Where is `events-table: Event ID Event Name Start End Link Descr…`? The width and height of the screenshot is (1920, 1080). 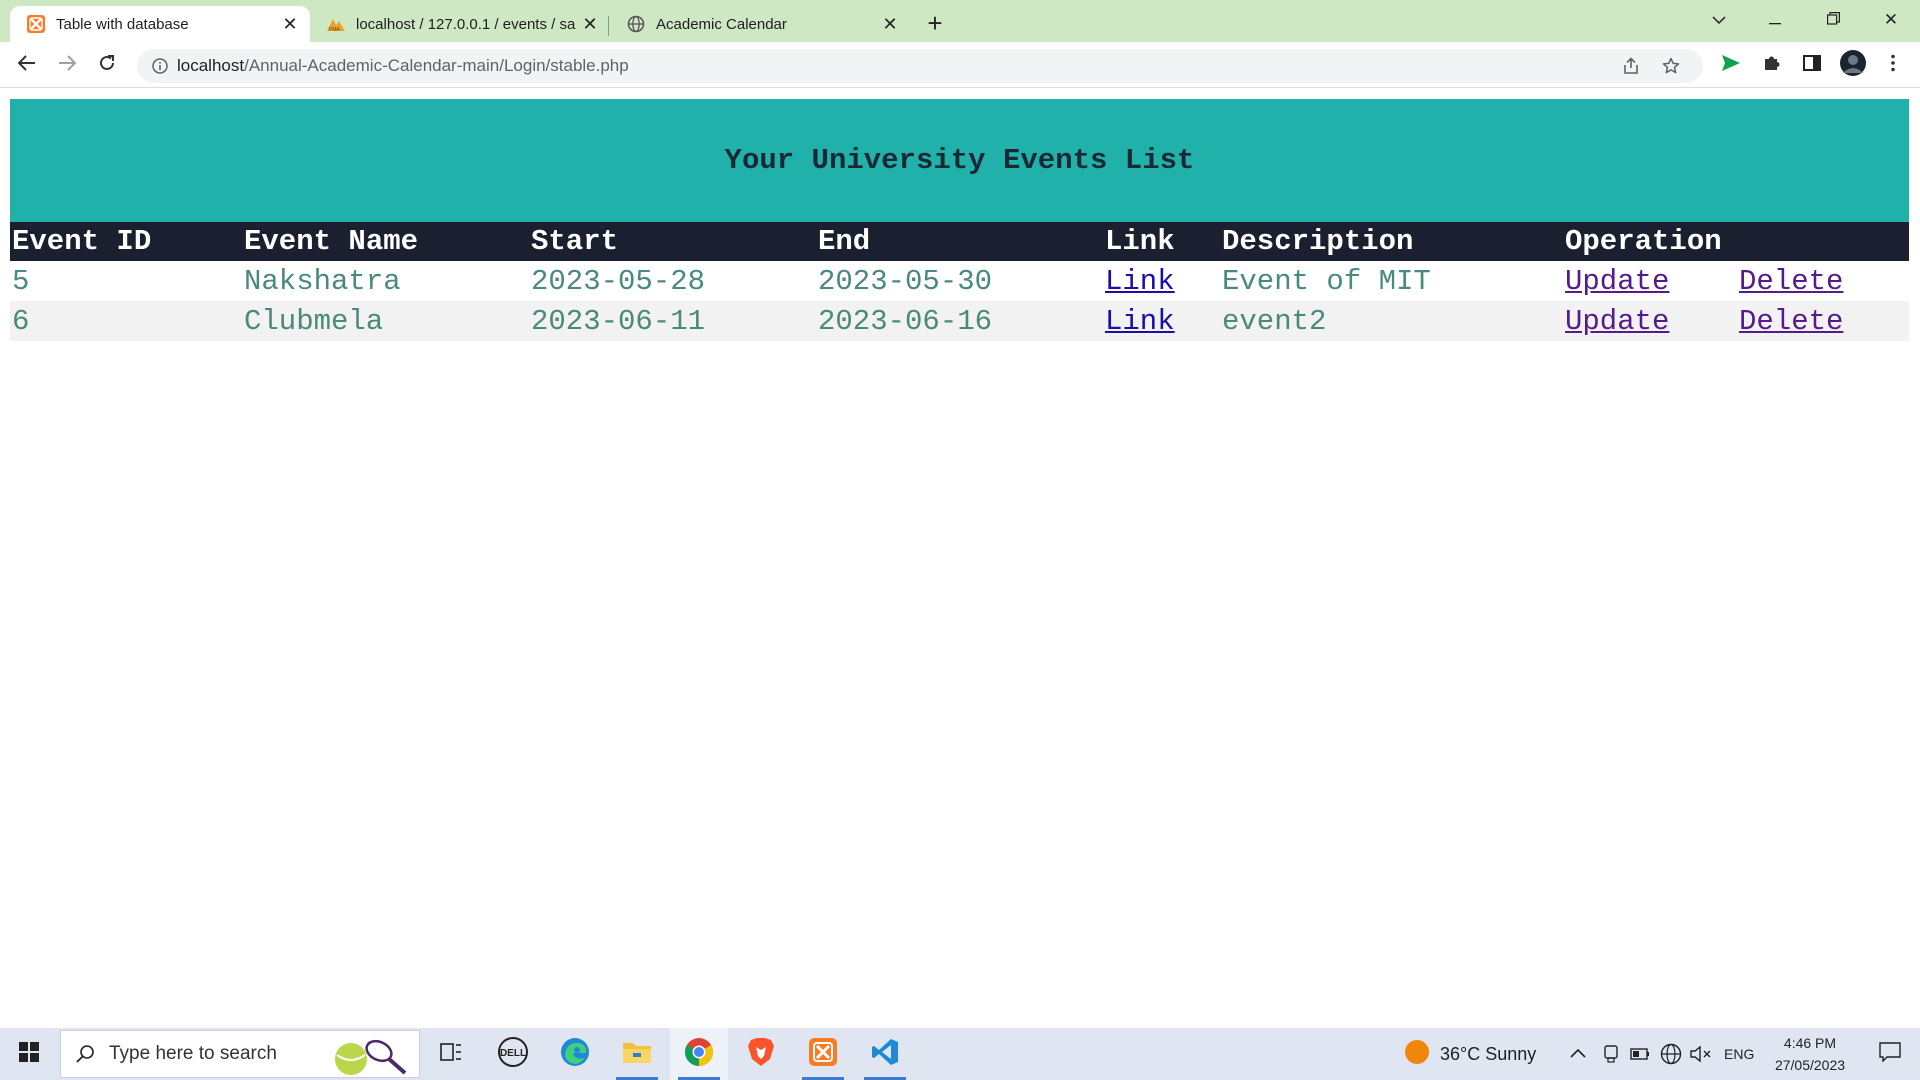 events-table: Event ID Event Name Start End Link Descr… is located at coordinates (959, 281).